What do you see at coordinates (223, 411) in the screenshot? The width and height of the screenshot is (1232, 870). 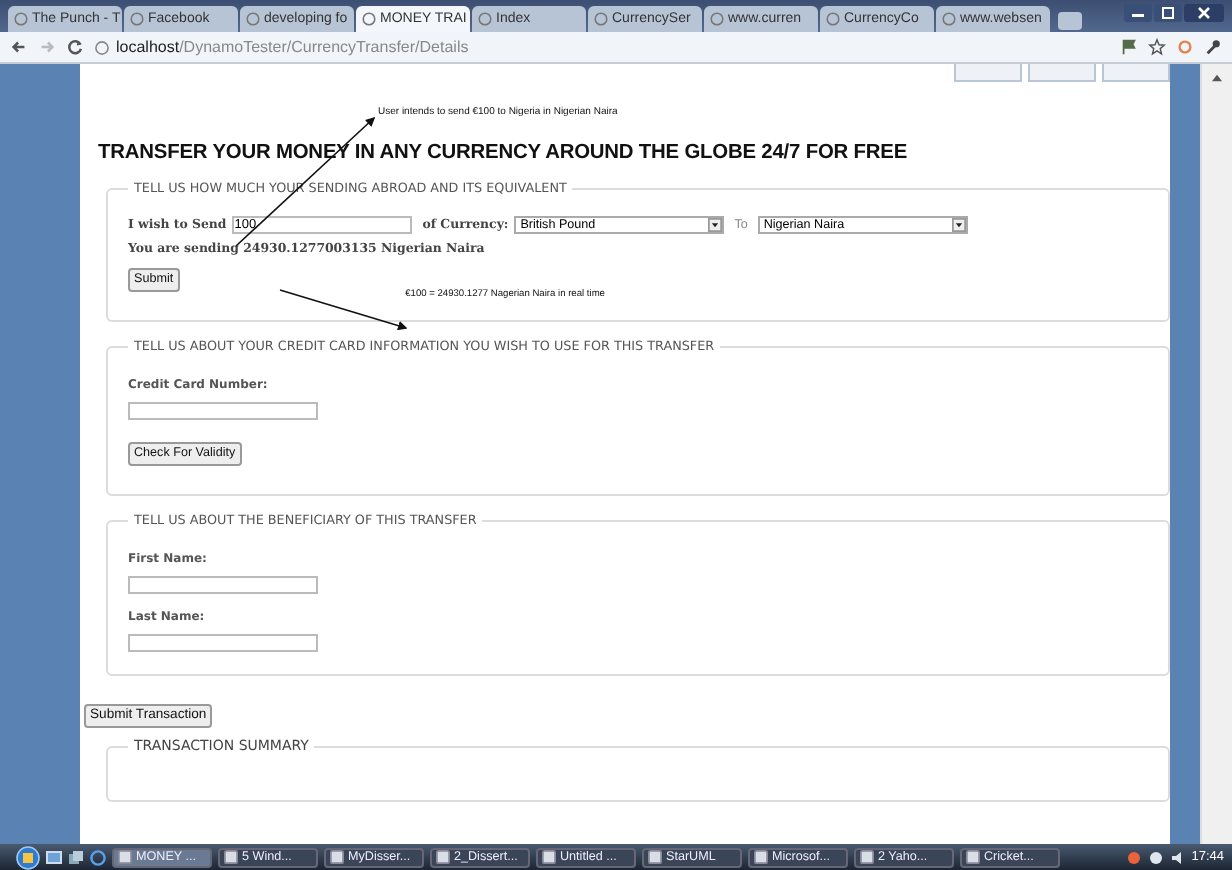 I see `card-number-field` at bounding box center [223, 411].